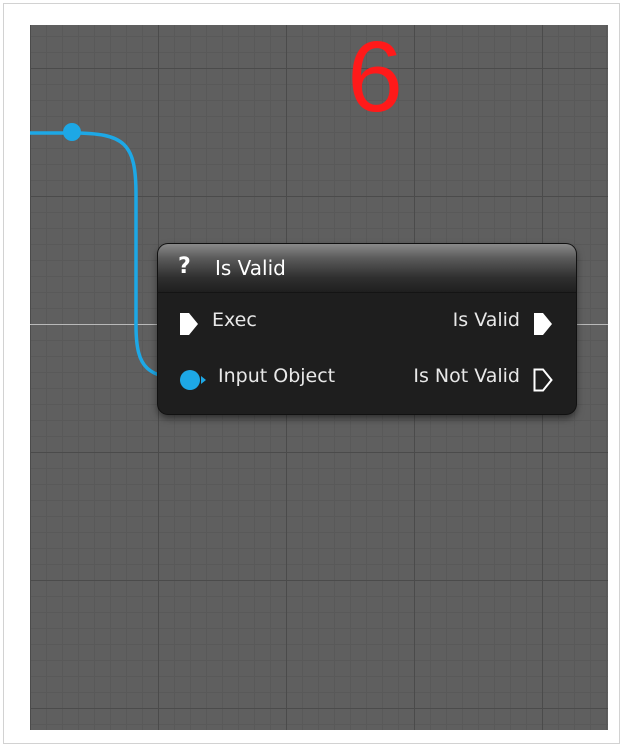  Describe the element at coordinates (375, 79) in the screenshot. I see `step-number-annotation: 6` at that location.